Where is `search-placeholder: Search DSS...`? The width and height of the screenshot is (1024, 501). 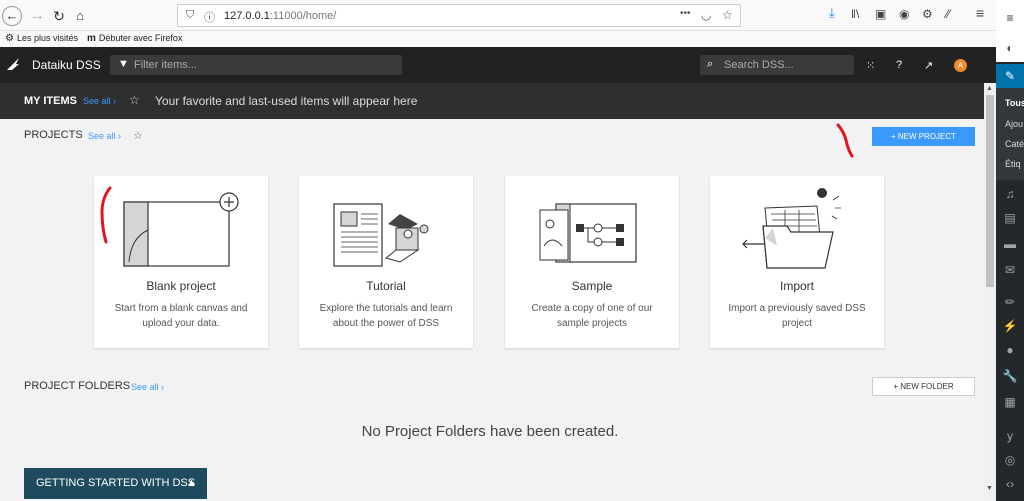 search-placeholder: Search DSS... is located at coordinates (759, 65).